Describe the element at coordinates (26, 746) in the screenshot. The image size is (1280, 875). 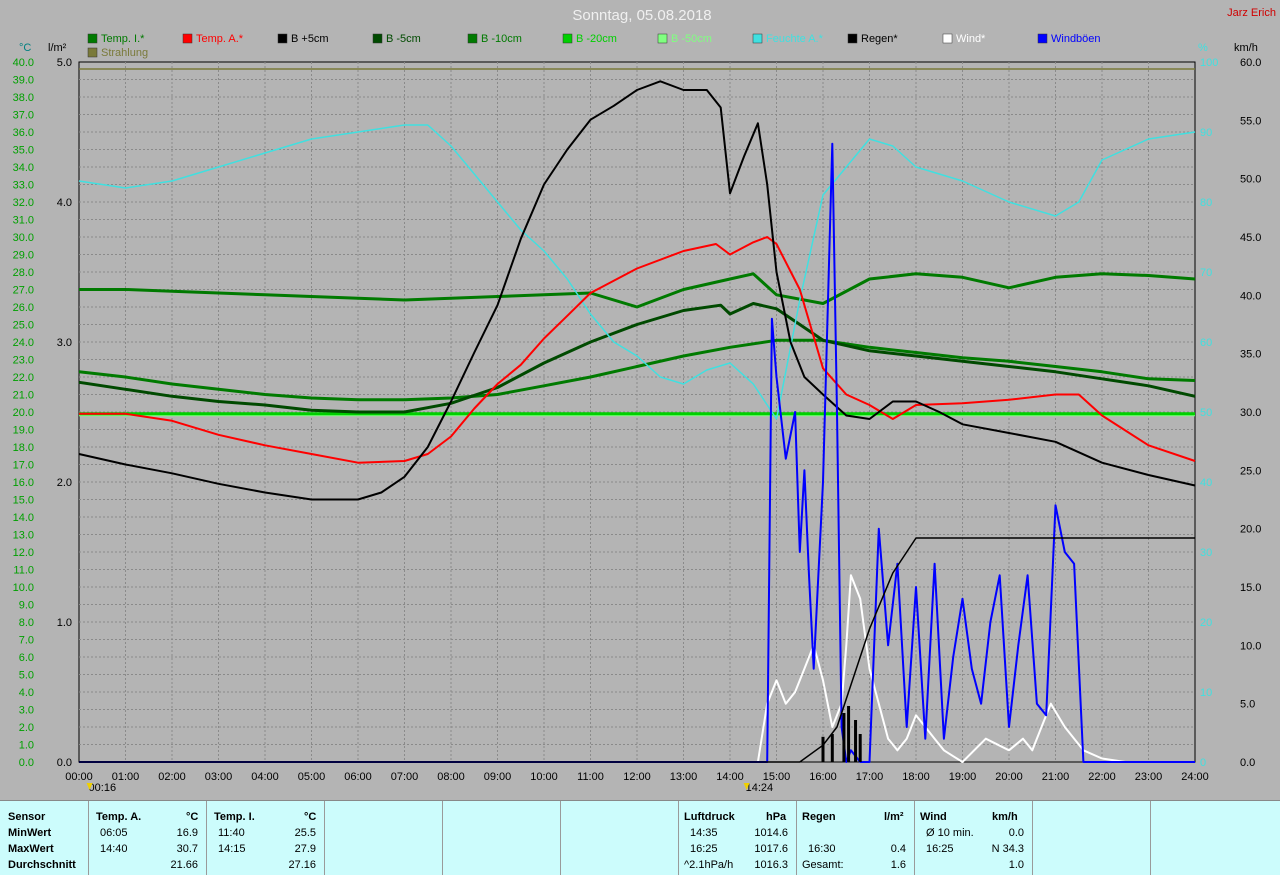
I see `y-tick-temp: 1.0` at that location.